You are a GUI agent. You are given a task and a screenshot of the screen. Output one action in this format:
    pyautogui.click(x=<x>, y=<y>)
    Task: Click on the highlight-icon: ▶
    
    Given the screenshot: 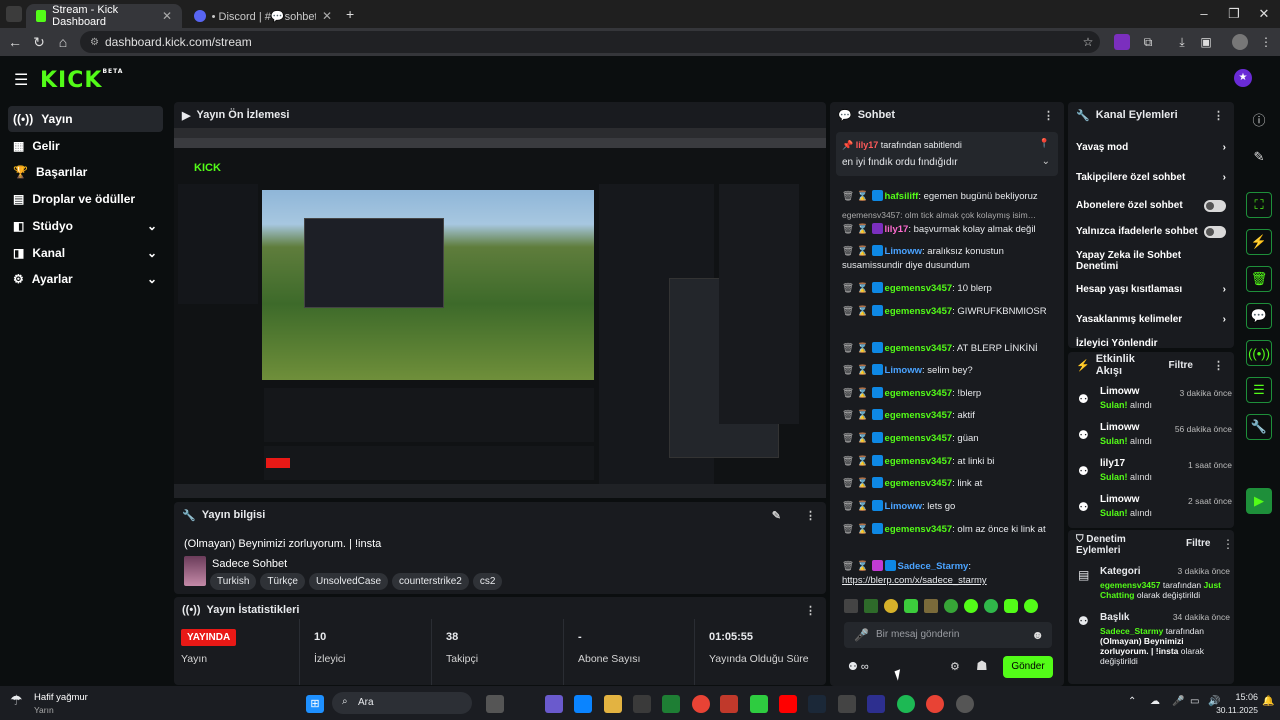 What is the action you would take?
    pyautogui.click(x=1259, y=501)
    